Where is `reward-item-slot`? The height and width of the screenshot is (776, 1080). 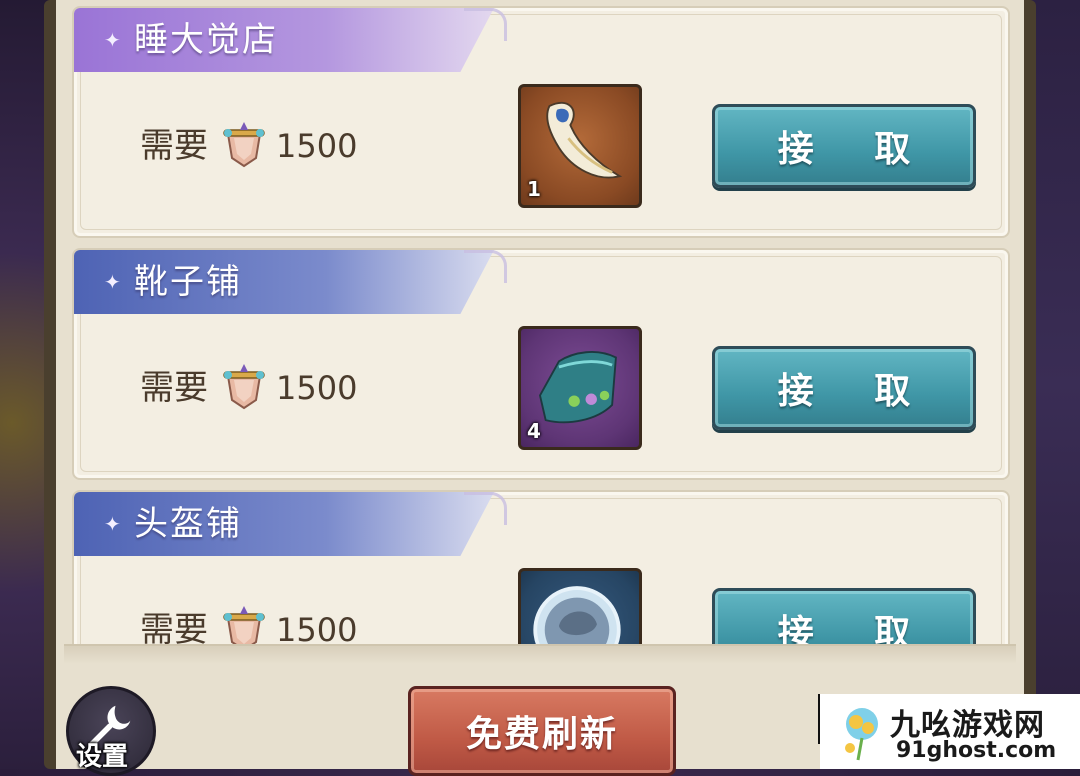 reward-item-slot is located at coordinates (580, 609).